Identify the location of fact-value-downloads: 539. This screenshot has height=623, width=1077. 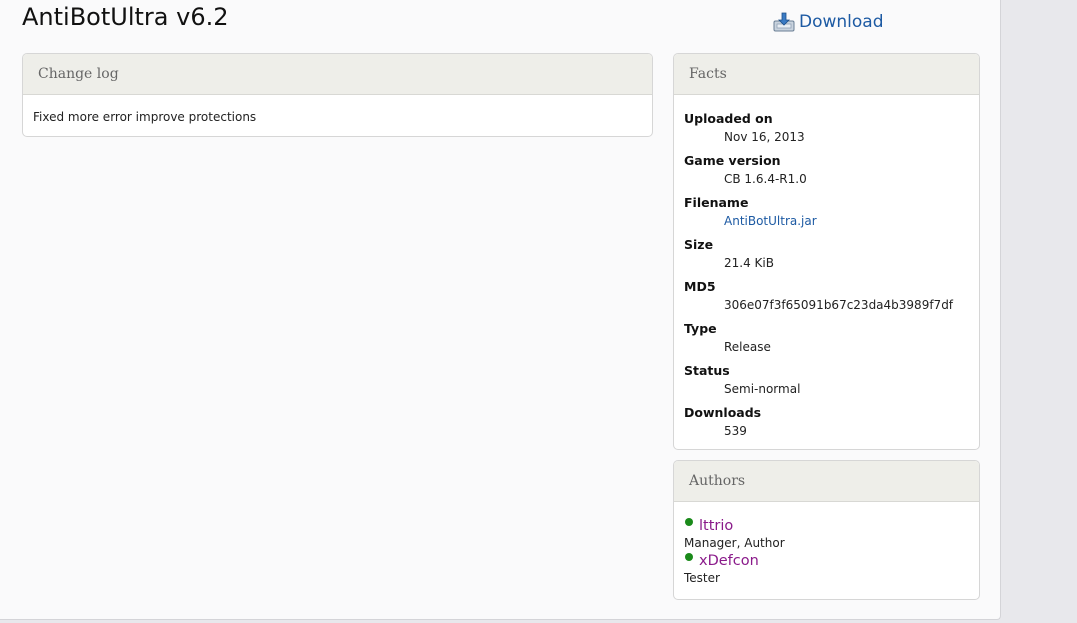
(735, 431).